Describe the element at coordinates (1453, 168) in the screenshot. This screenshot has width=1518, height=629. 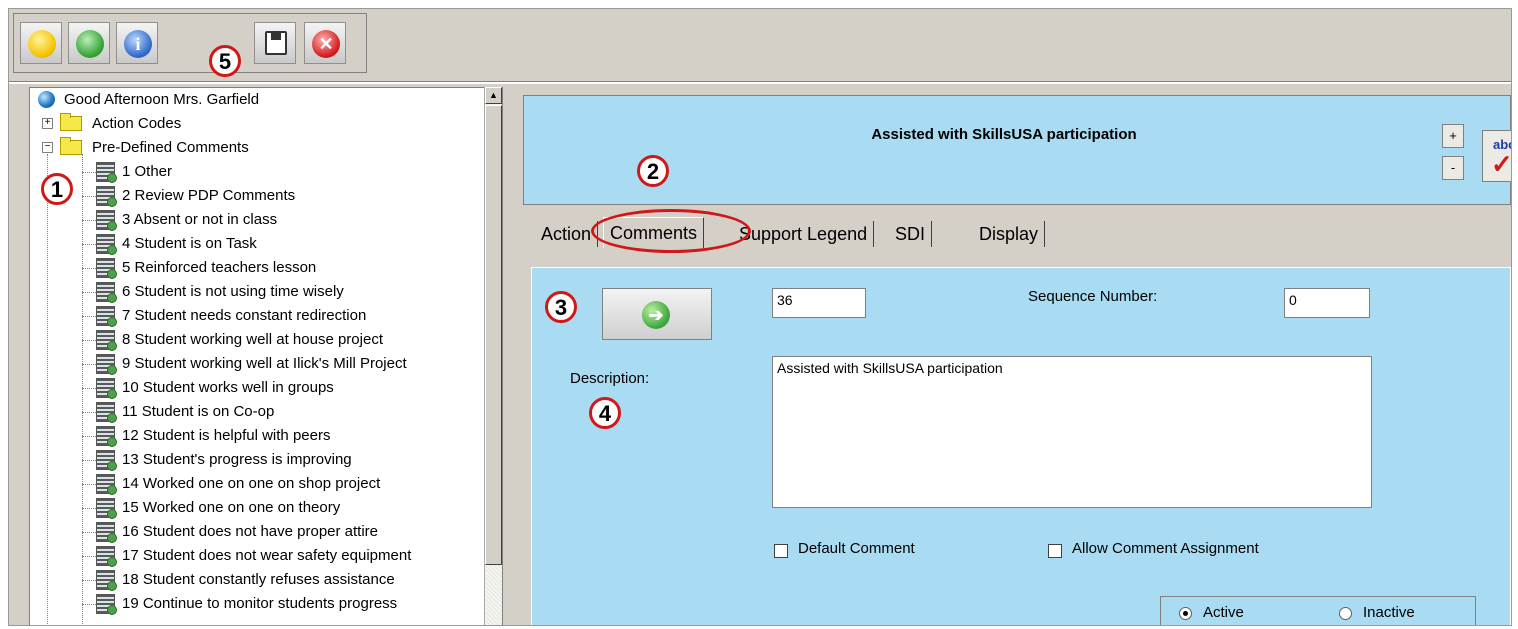
I see `decrease-button: -` at that location.